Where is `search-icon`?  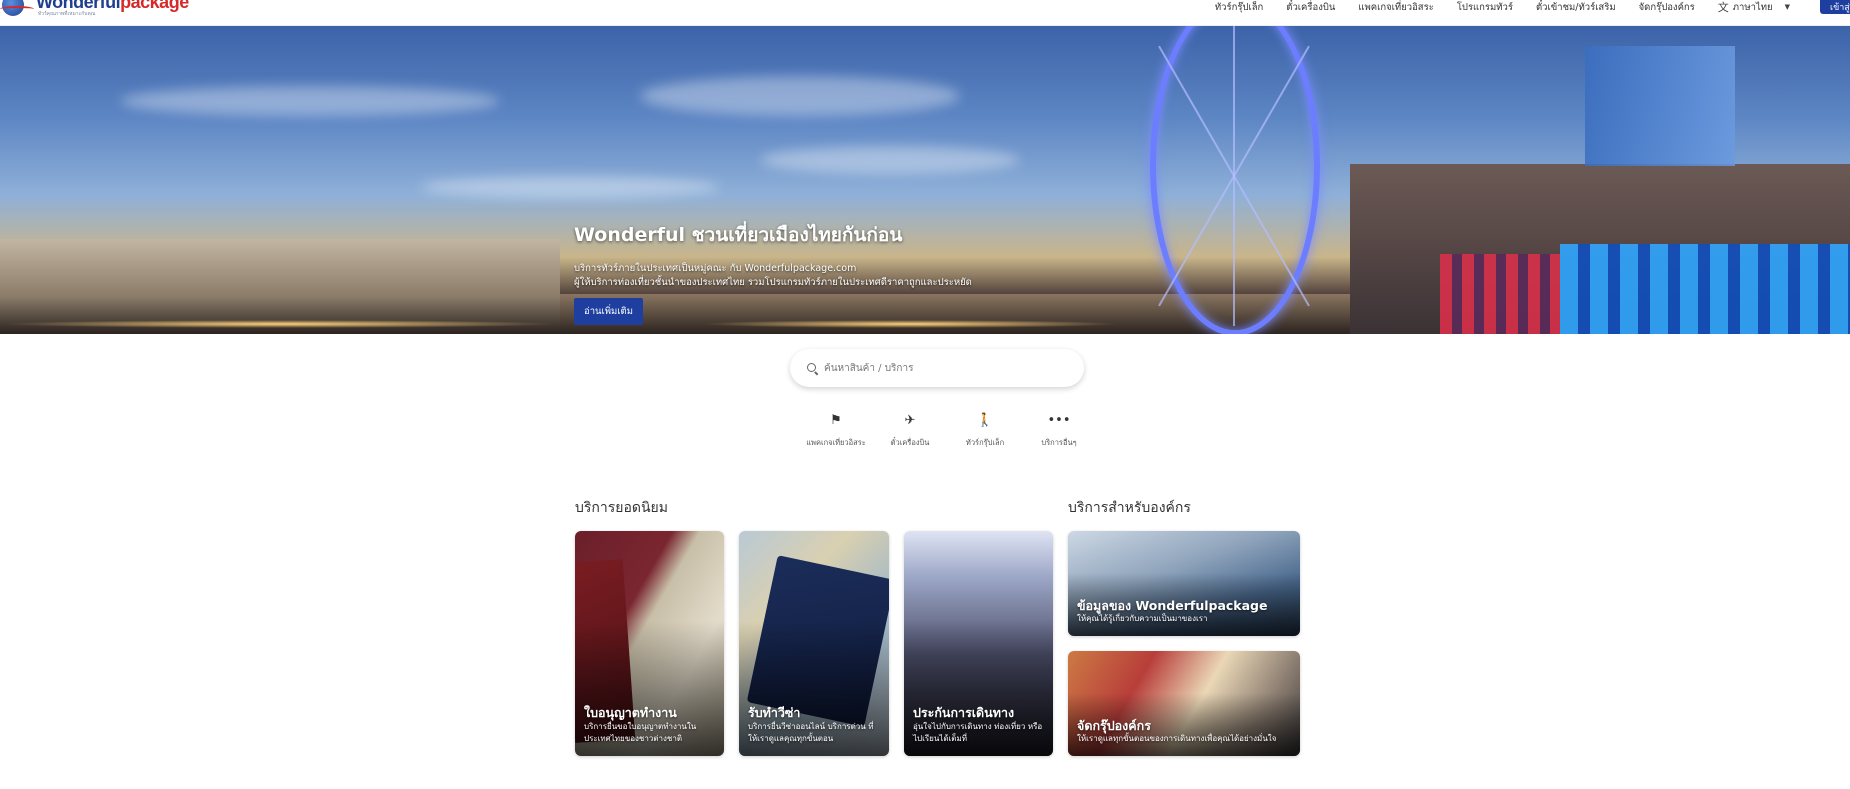
search-icon is located at coordinates (812, 368).